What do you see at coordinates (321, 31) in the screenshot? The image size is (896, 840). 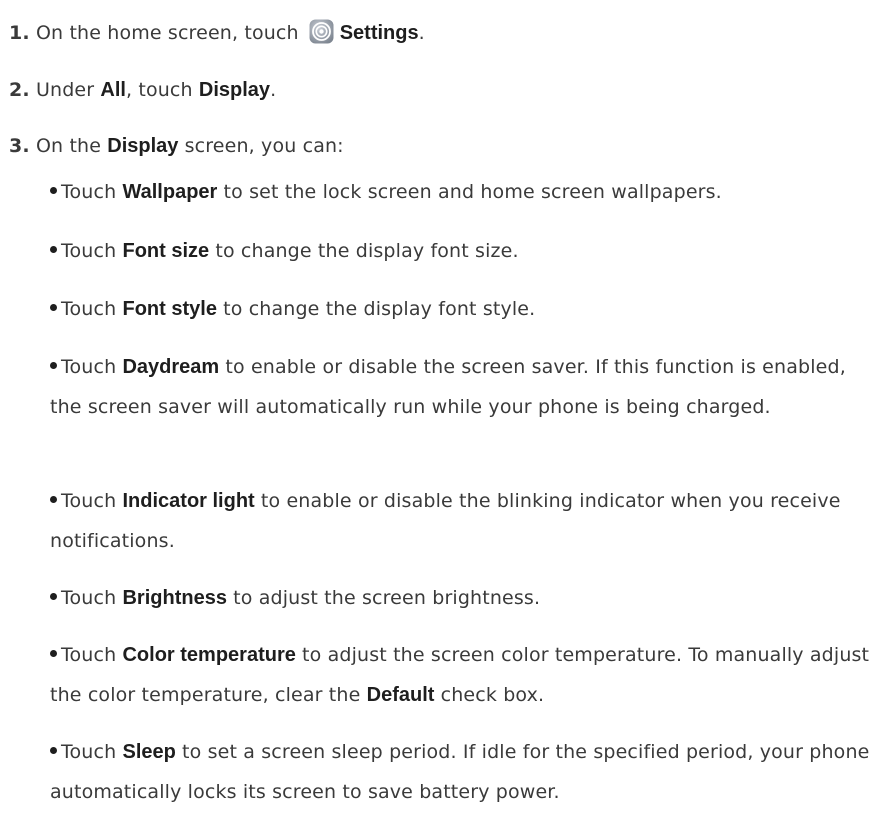 I see `settings-gear-icon` at bounding box center [321, 31].